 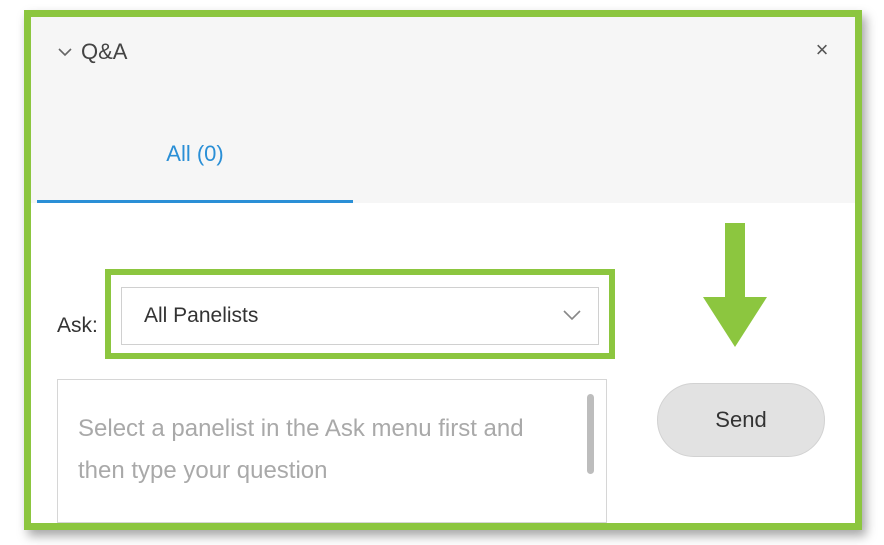 I want to click on tab-all: All (0), so click(x=195, y=158).